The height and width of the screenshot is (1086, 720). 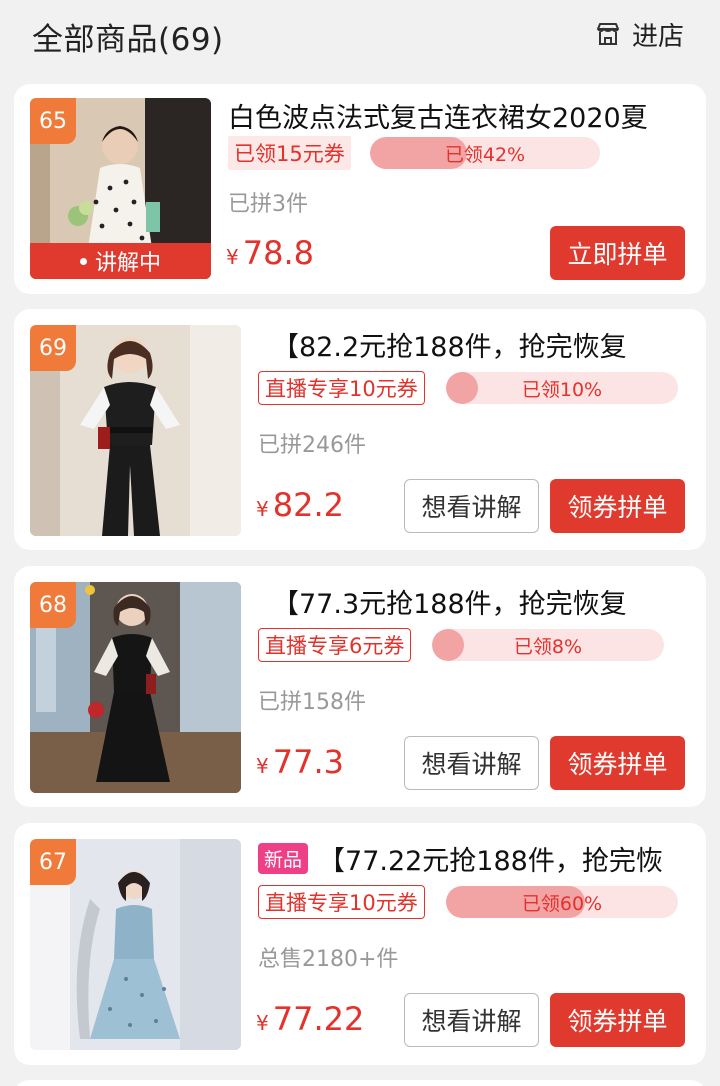 I want to click on new-product-tag: 新品, so click(x=283, y=858).